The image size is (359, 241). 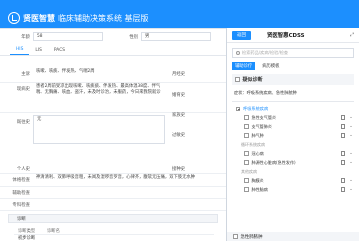 I want to click on group-caption-circulatory: 循环系统疾病, so click(x=253, y=144).